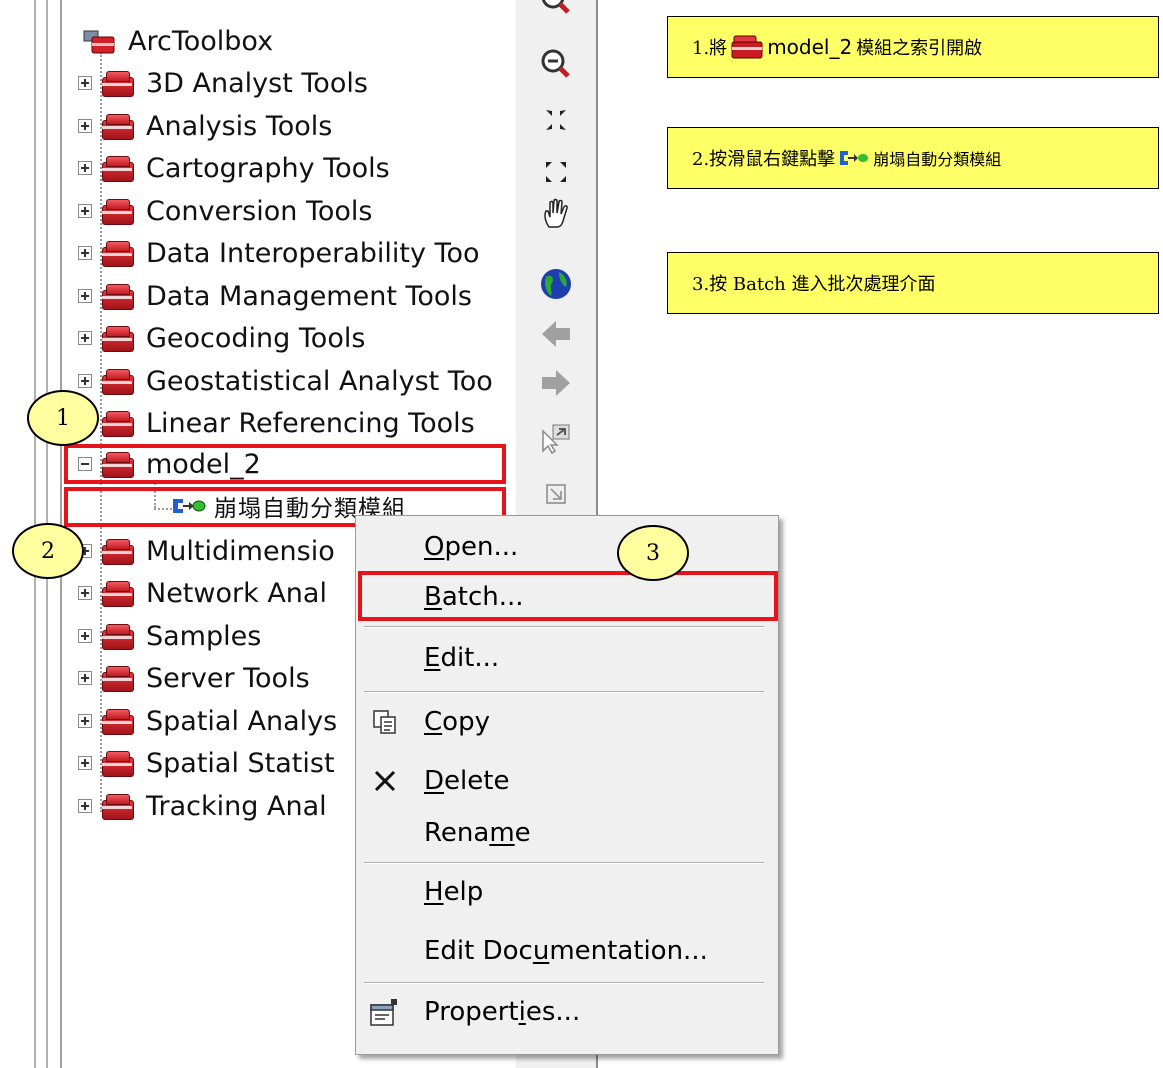 The width and height of the screenshot is (1163, 1068). Describe the element at coordinates (453, 892) in the screenshot. I see `menu-label-help: Help` at that location.